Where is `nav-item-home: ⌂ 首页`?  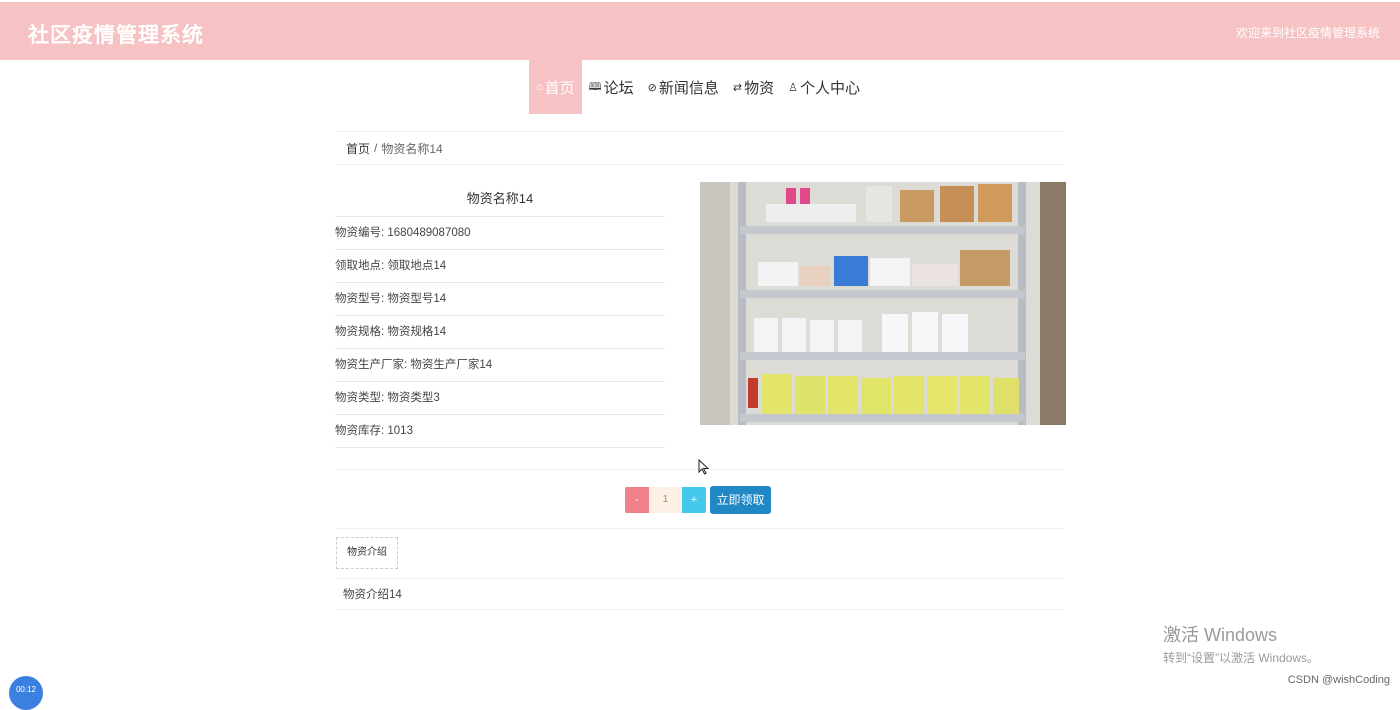
nav-item-home: ⌂ 首页 is located at coordinates (555, 87).